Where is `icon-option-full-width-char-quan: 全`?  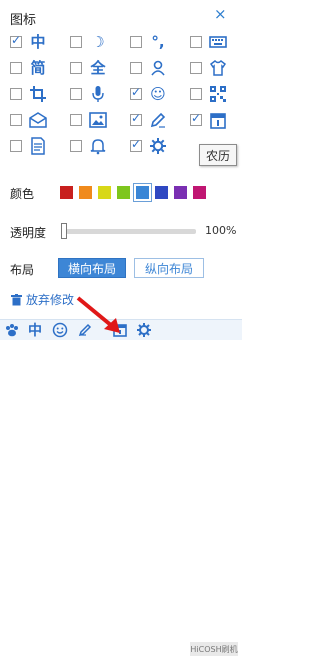 icon-option-full-width-char-quan: 全 is located at coordinates (99, 70).